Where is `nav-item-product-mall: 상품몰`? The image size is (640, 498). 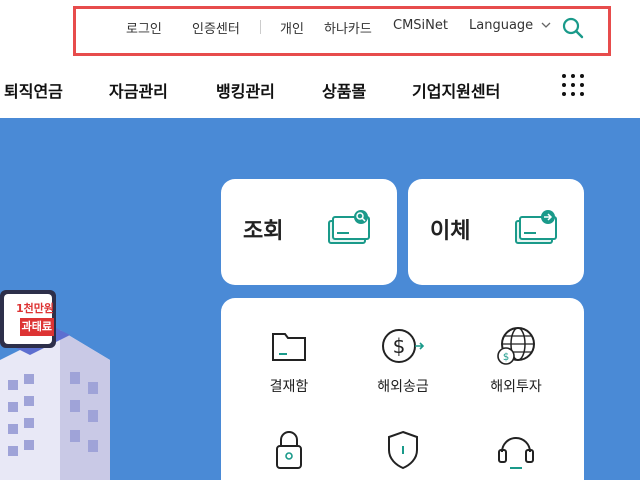
nav-item-product-mall: 상품몰 is located at coordinates (344, 90).